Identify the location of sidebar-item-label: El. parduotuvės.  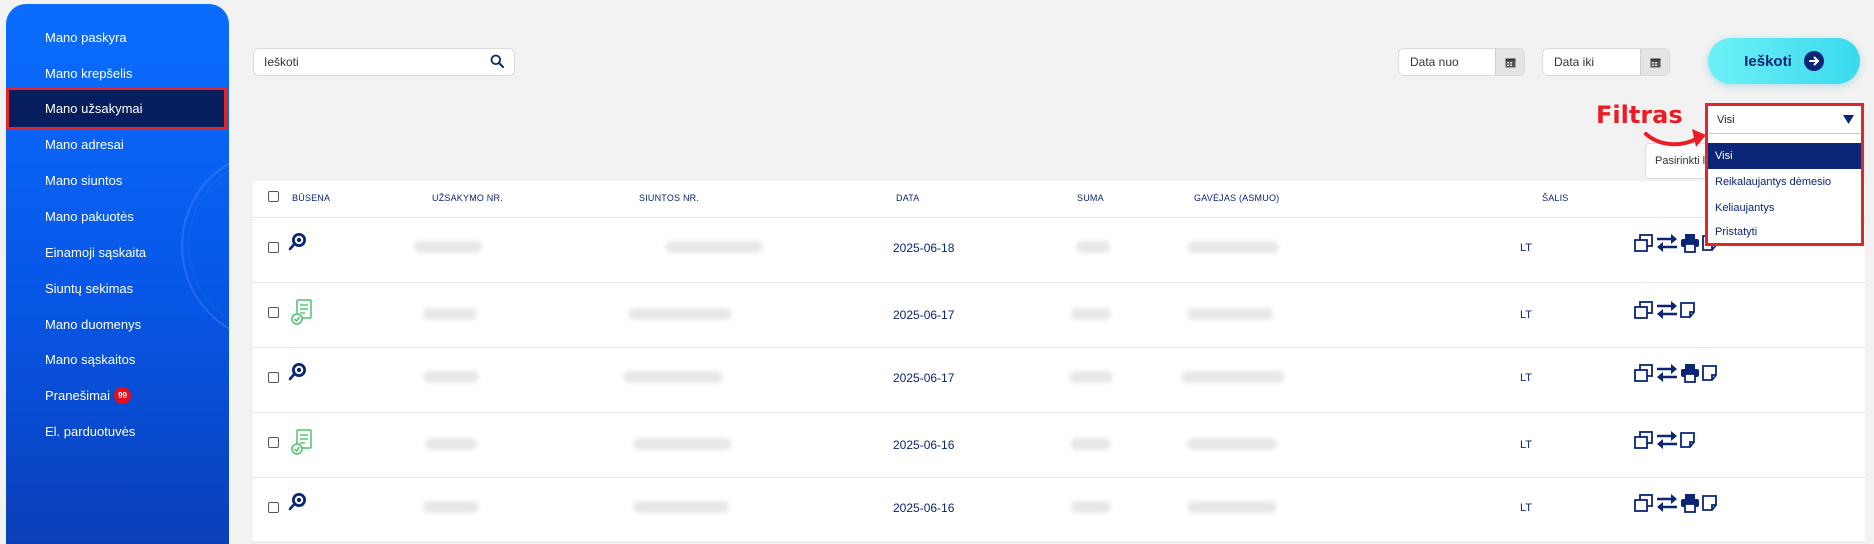
(90, 431).